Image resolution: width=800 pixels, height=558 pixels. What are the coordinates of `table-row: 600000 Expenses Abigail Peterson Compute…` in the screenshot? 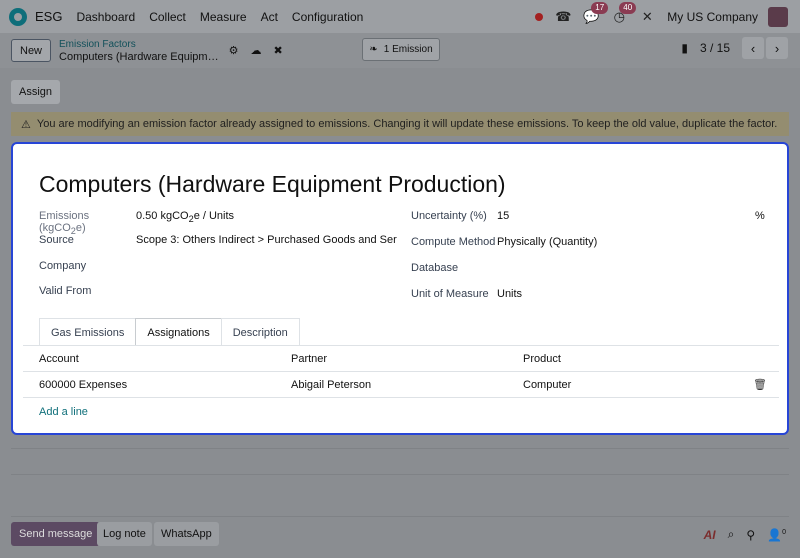 It's located at (401, 385).